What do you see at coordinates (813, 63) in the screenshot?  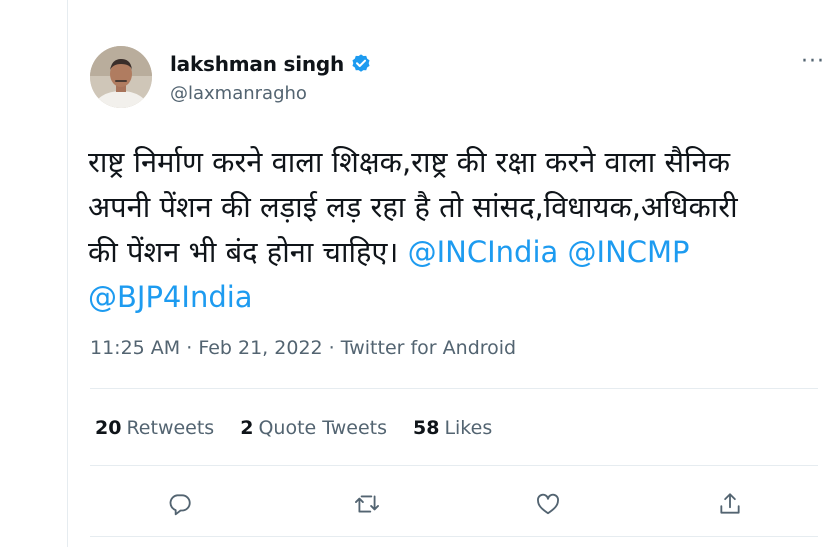 I see `more-icon: ···` at bounding box center [813, 63].